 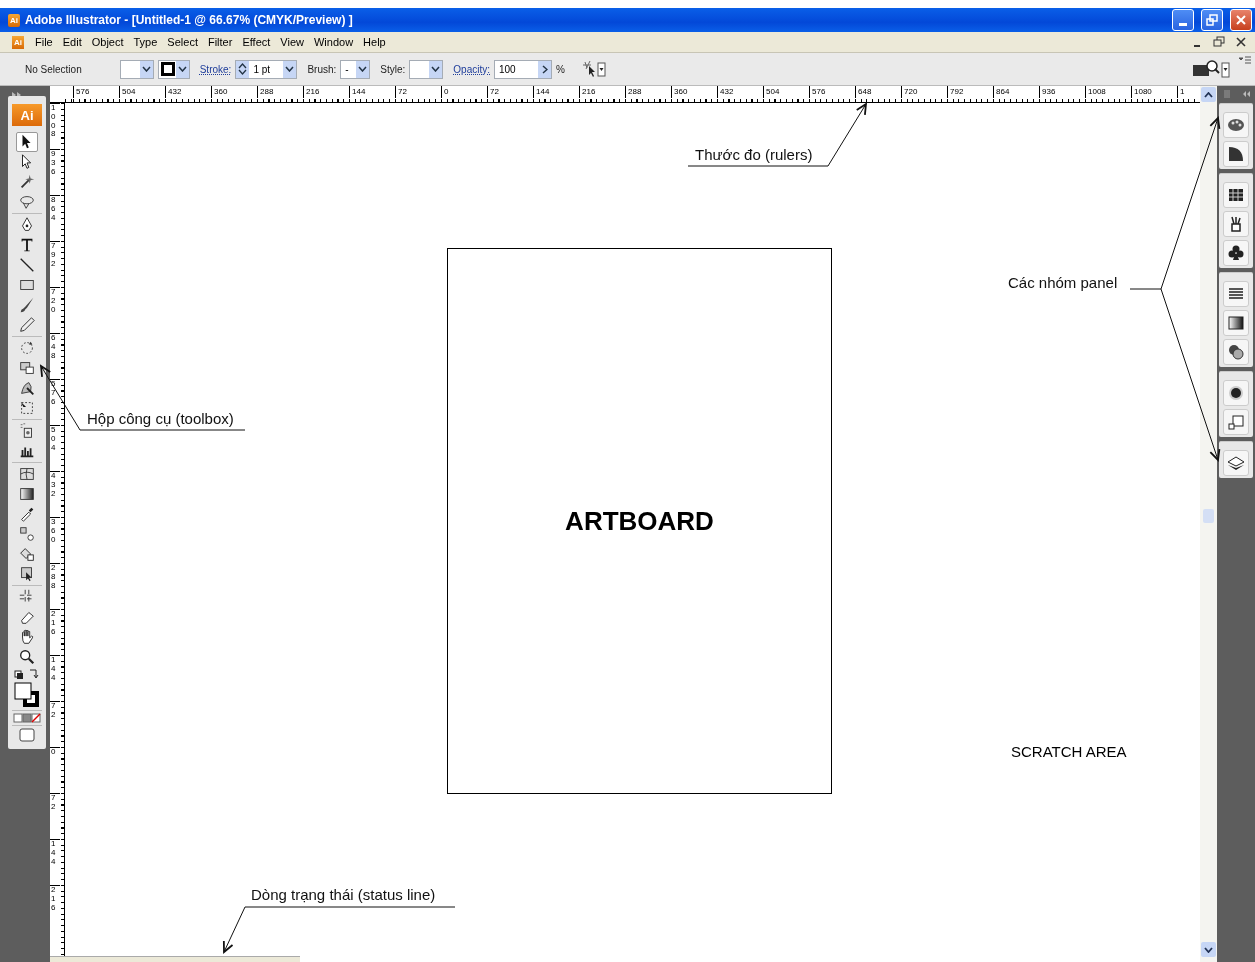 What do you see at coordinates (523, 69) in the screenshot?
I see `opacity-field: 100` at bounding box center [523, 69].